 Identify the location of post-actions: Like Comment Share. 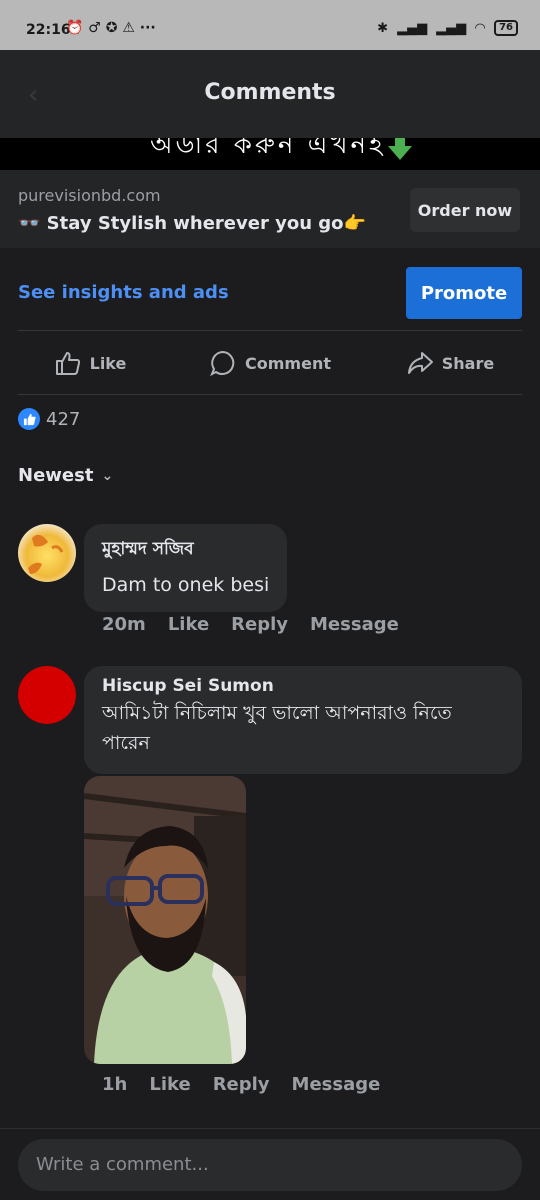
(270, 363).